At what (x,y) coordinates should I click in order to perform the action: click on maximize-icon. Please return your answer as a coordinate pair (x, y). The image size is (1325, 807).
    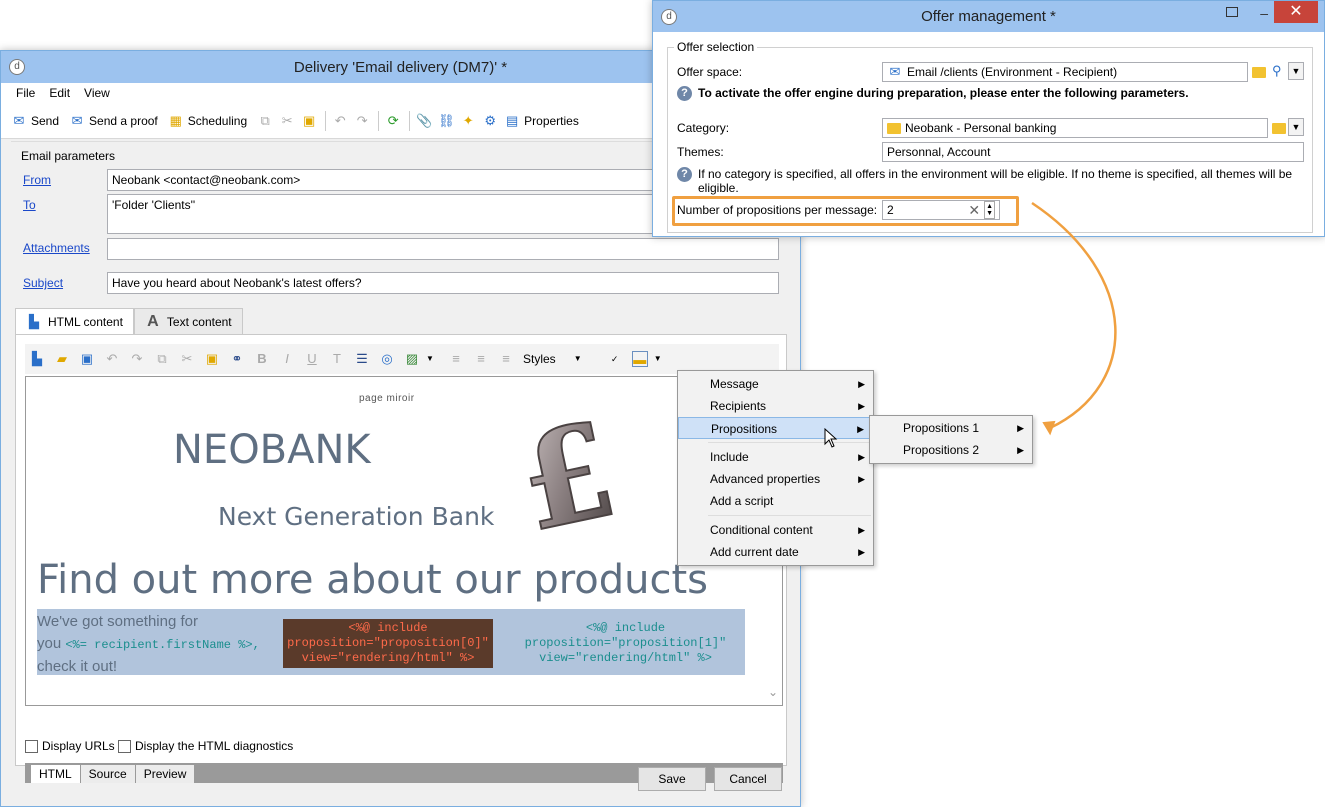
    Looking at the image, I should click on (1232, 12).